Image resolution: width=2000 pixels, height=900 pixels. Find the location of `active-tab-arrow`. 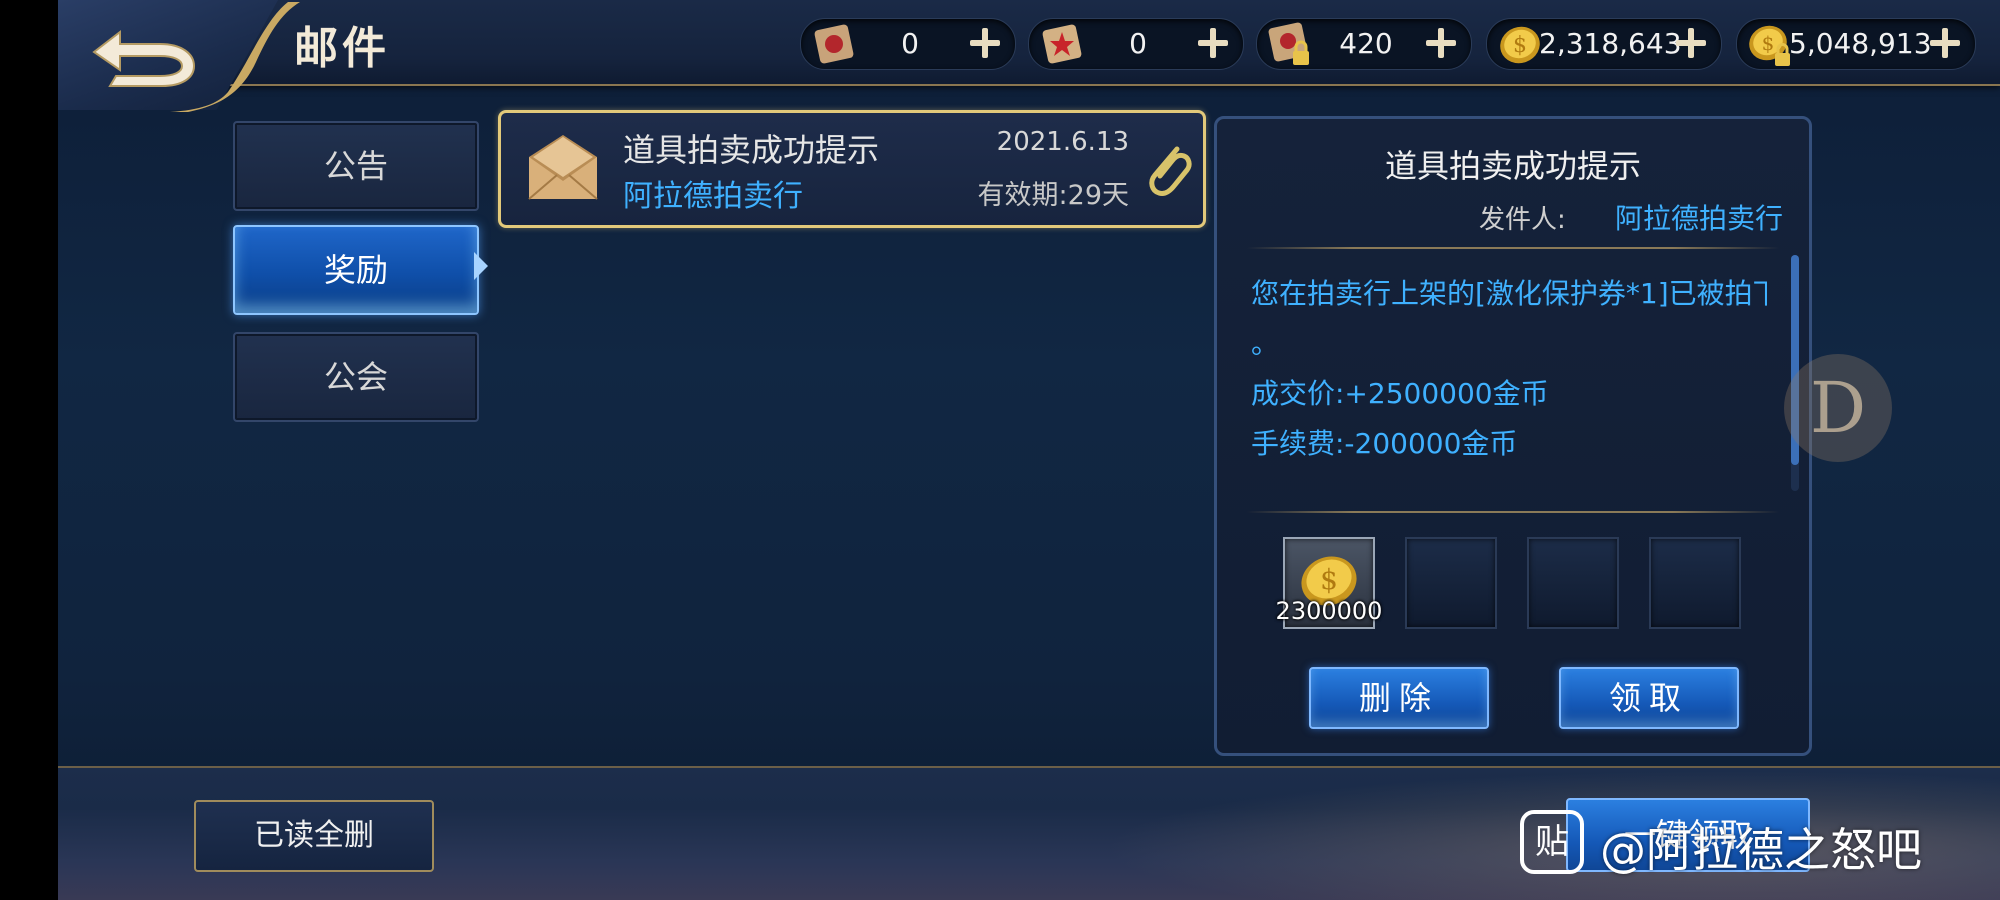

active-tab-arrow is located at coordinates (481, 266).